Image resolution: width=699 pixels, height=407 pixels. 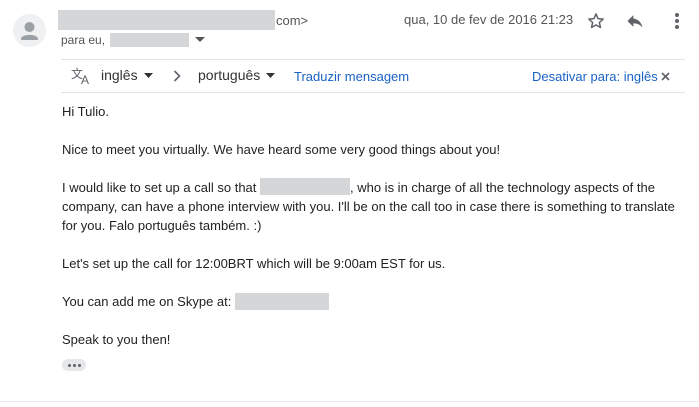 I want to click on star-button, so click(x=596, y=21).